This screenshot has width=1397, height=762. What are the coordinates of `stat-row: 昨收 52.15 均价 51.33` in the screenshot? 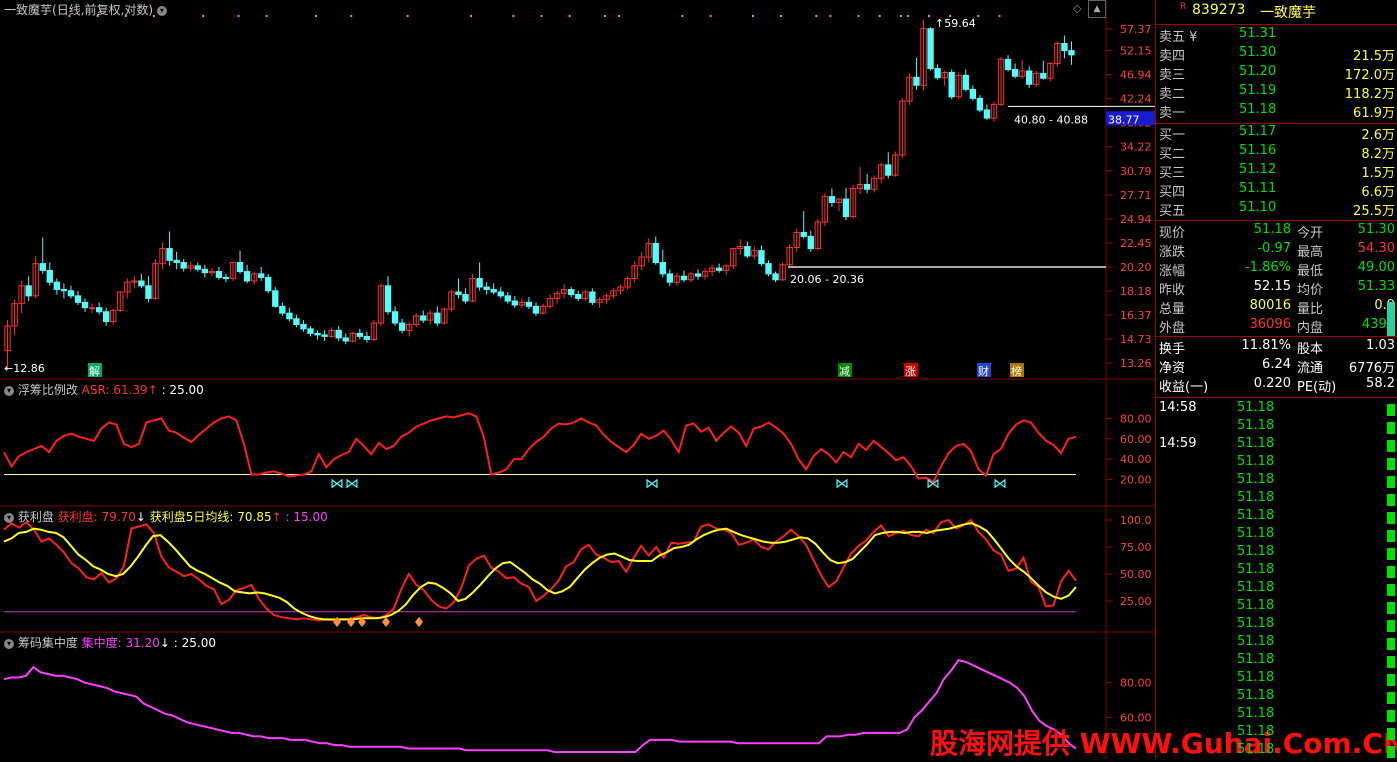 It's located at (1277, 288).